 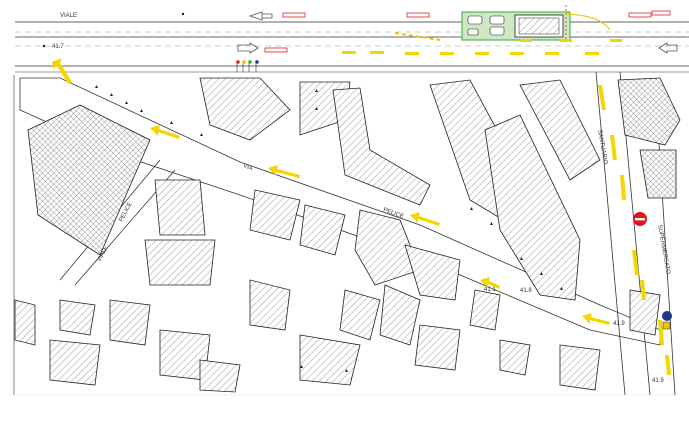 What do you see at coordinates (536, 23) in the screenshot?
I see `parking-zone` at bounding box center [536, 23].